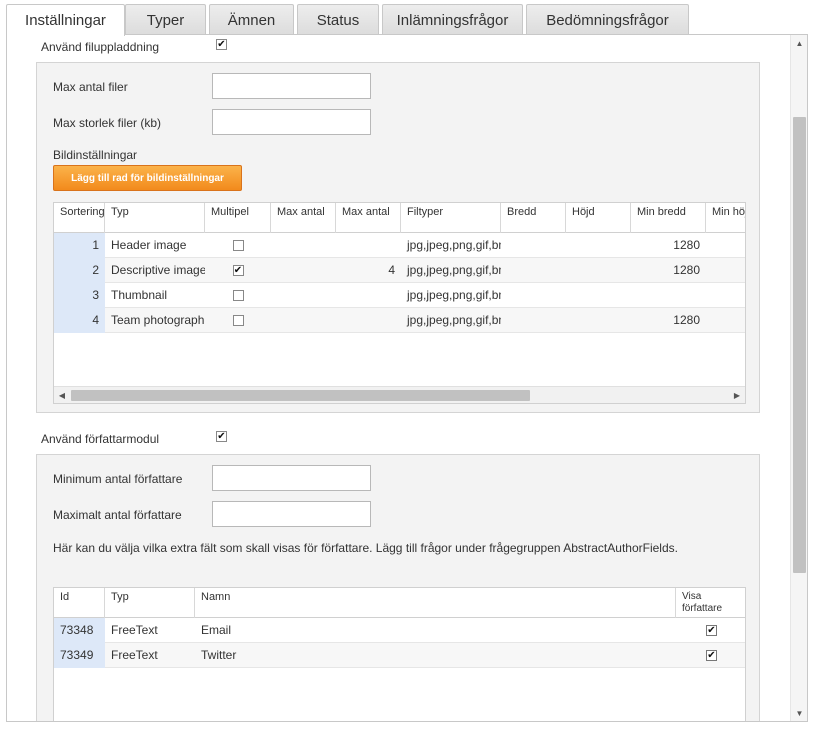  Describe the element at coordinates (399, 630) in the screenshot. I see `table-row: 73348 FreeText Email ✔` at that location.